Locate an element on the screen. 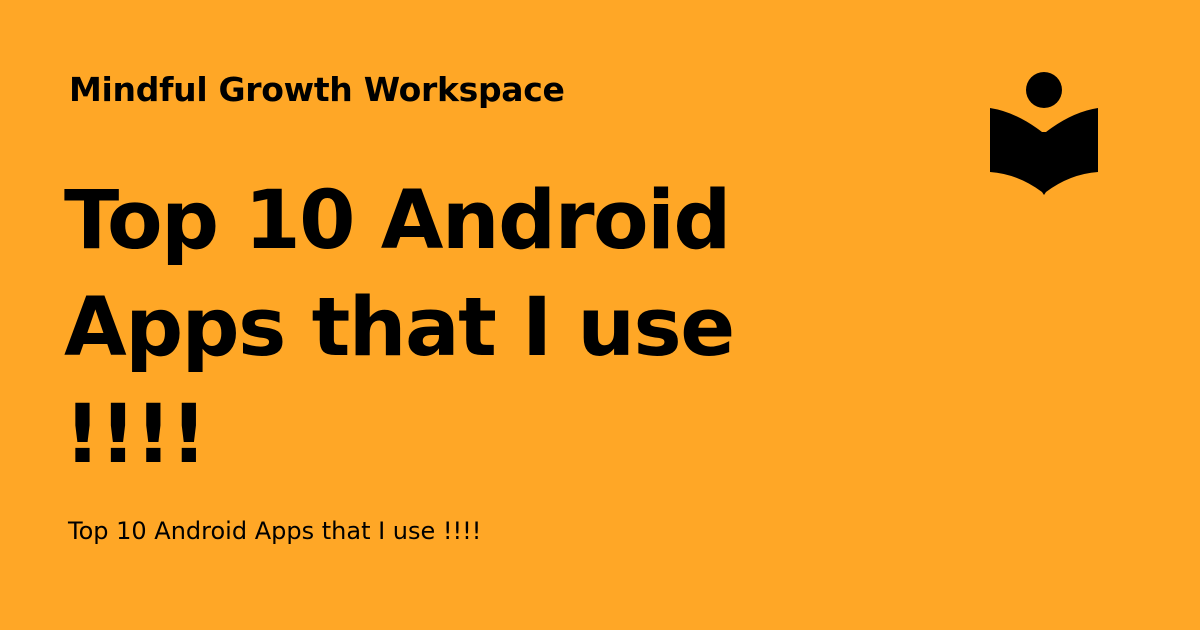 The height and width of the screenshot is (630, 1200). post-subtitle: Top 10 Android Apps that I use !!!! is located at coordinates (275, 531).